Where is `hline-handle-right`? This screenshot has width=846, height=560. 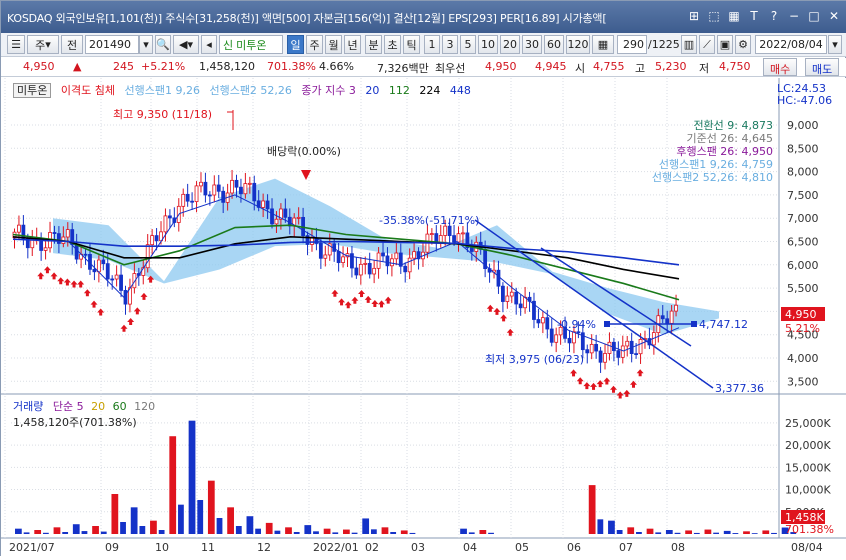 hline-handle-right is located at coordinates (694, 324).